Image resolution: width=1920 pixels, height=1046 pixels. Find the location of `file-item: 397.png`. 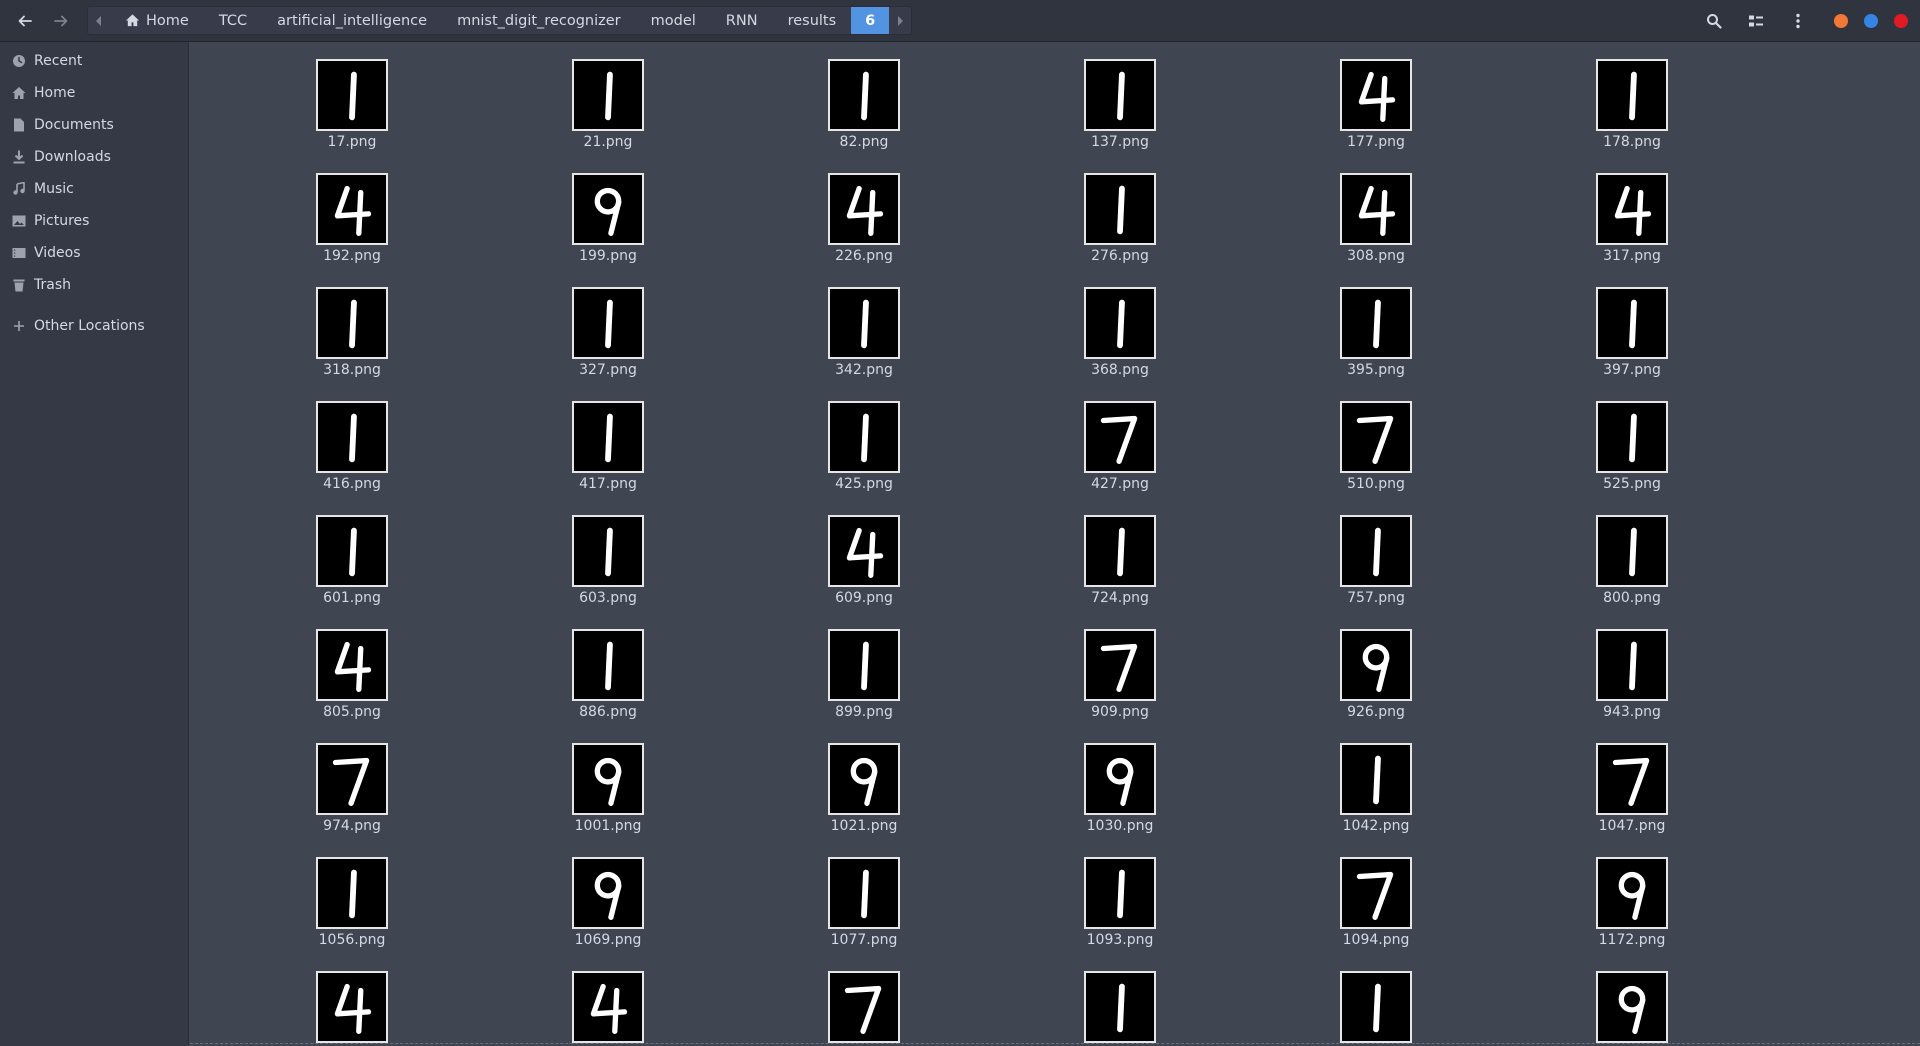

file-item: 397.png is located at coordinates (1628, 326).